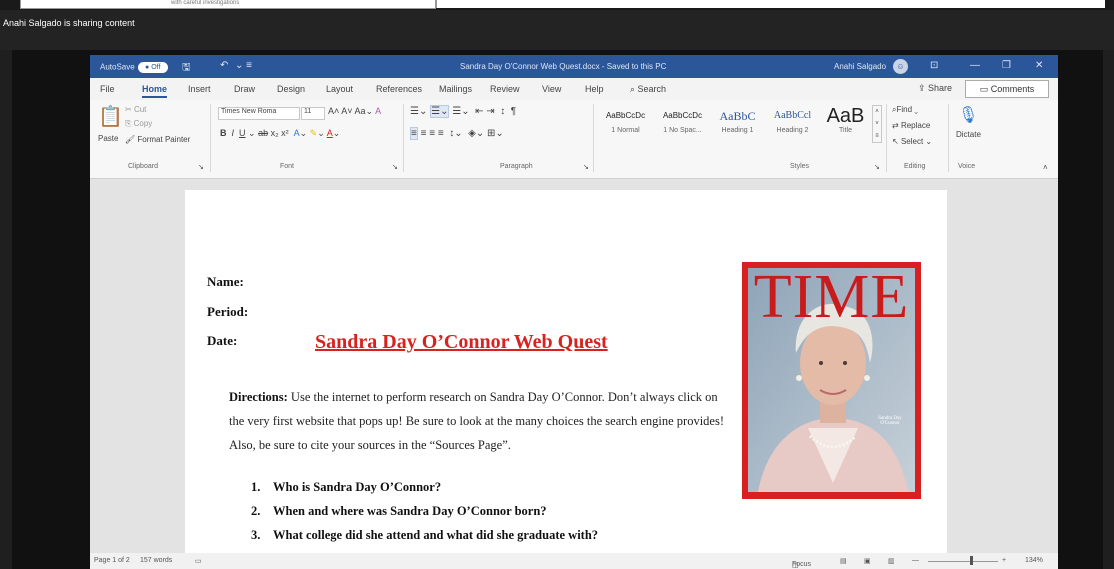  I want to click on search-box: ⌕ Search, so click(648, 89).